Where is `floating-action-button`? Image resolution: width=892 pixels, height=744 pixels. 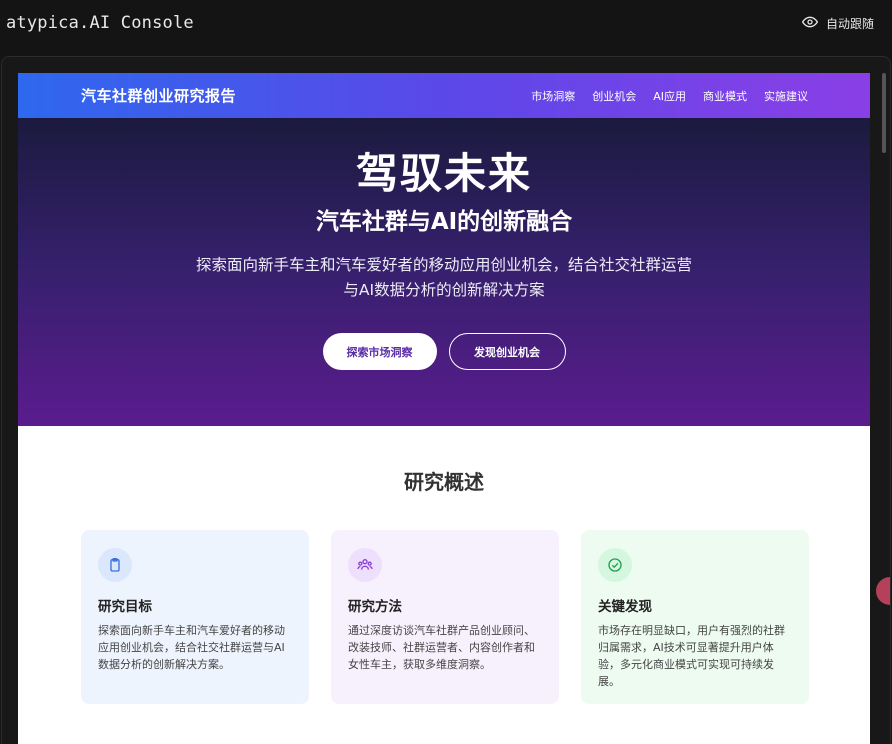 floating-action-button is located at coordinates (883, 591).